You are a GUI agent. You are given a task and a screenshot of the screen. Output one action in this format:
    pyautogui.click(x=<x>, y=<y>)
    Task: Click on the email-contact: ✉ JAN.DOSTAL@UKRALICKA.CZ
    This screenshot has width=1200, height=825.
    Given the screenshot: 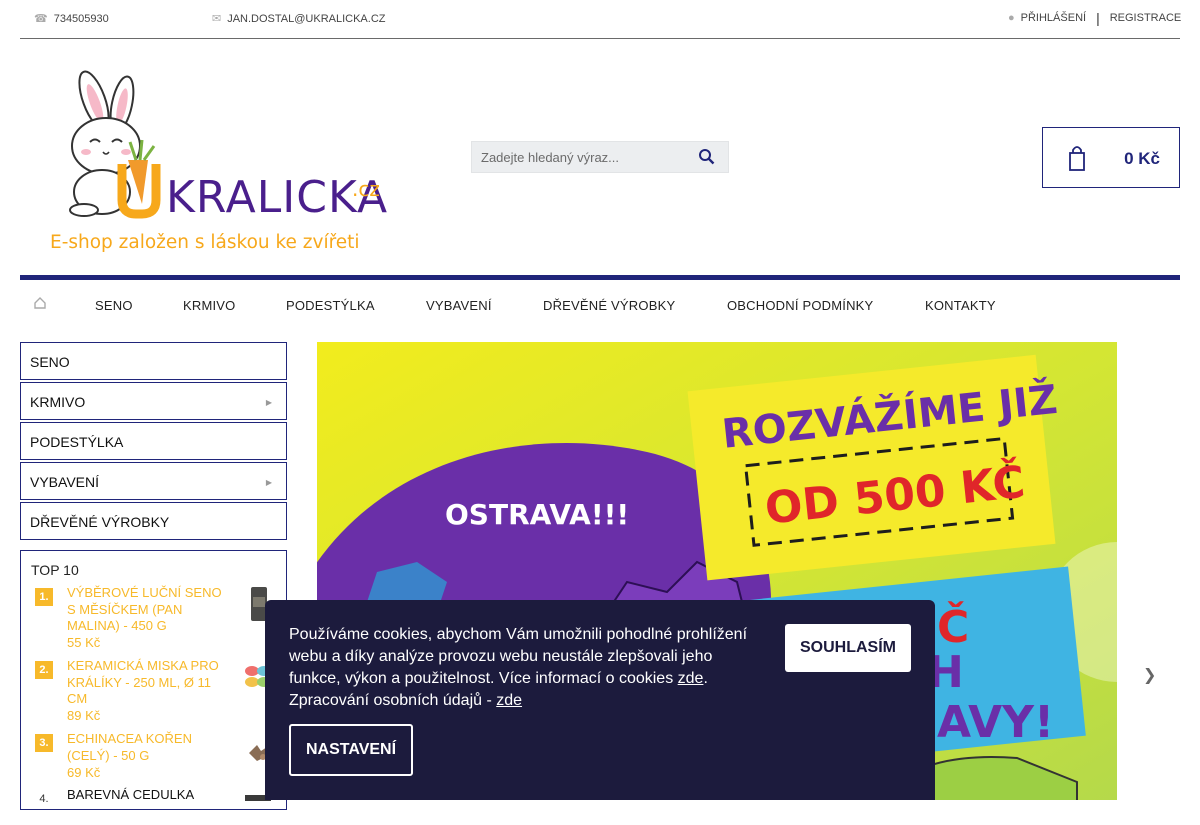 What is the action you would take?
    pyautogui.click(x=299, y=19)
    